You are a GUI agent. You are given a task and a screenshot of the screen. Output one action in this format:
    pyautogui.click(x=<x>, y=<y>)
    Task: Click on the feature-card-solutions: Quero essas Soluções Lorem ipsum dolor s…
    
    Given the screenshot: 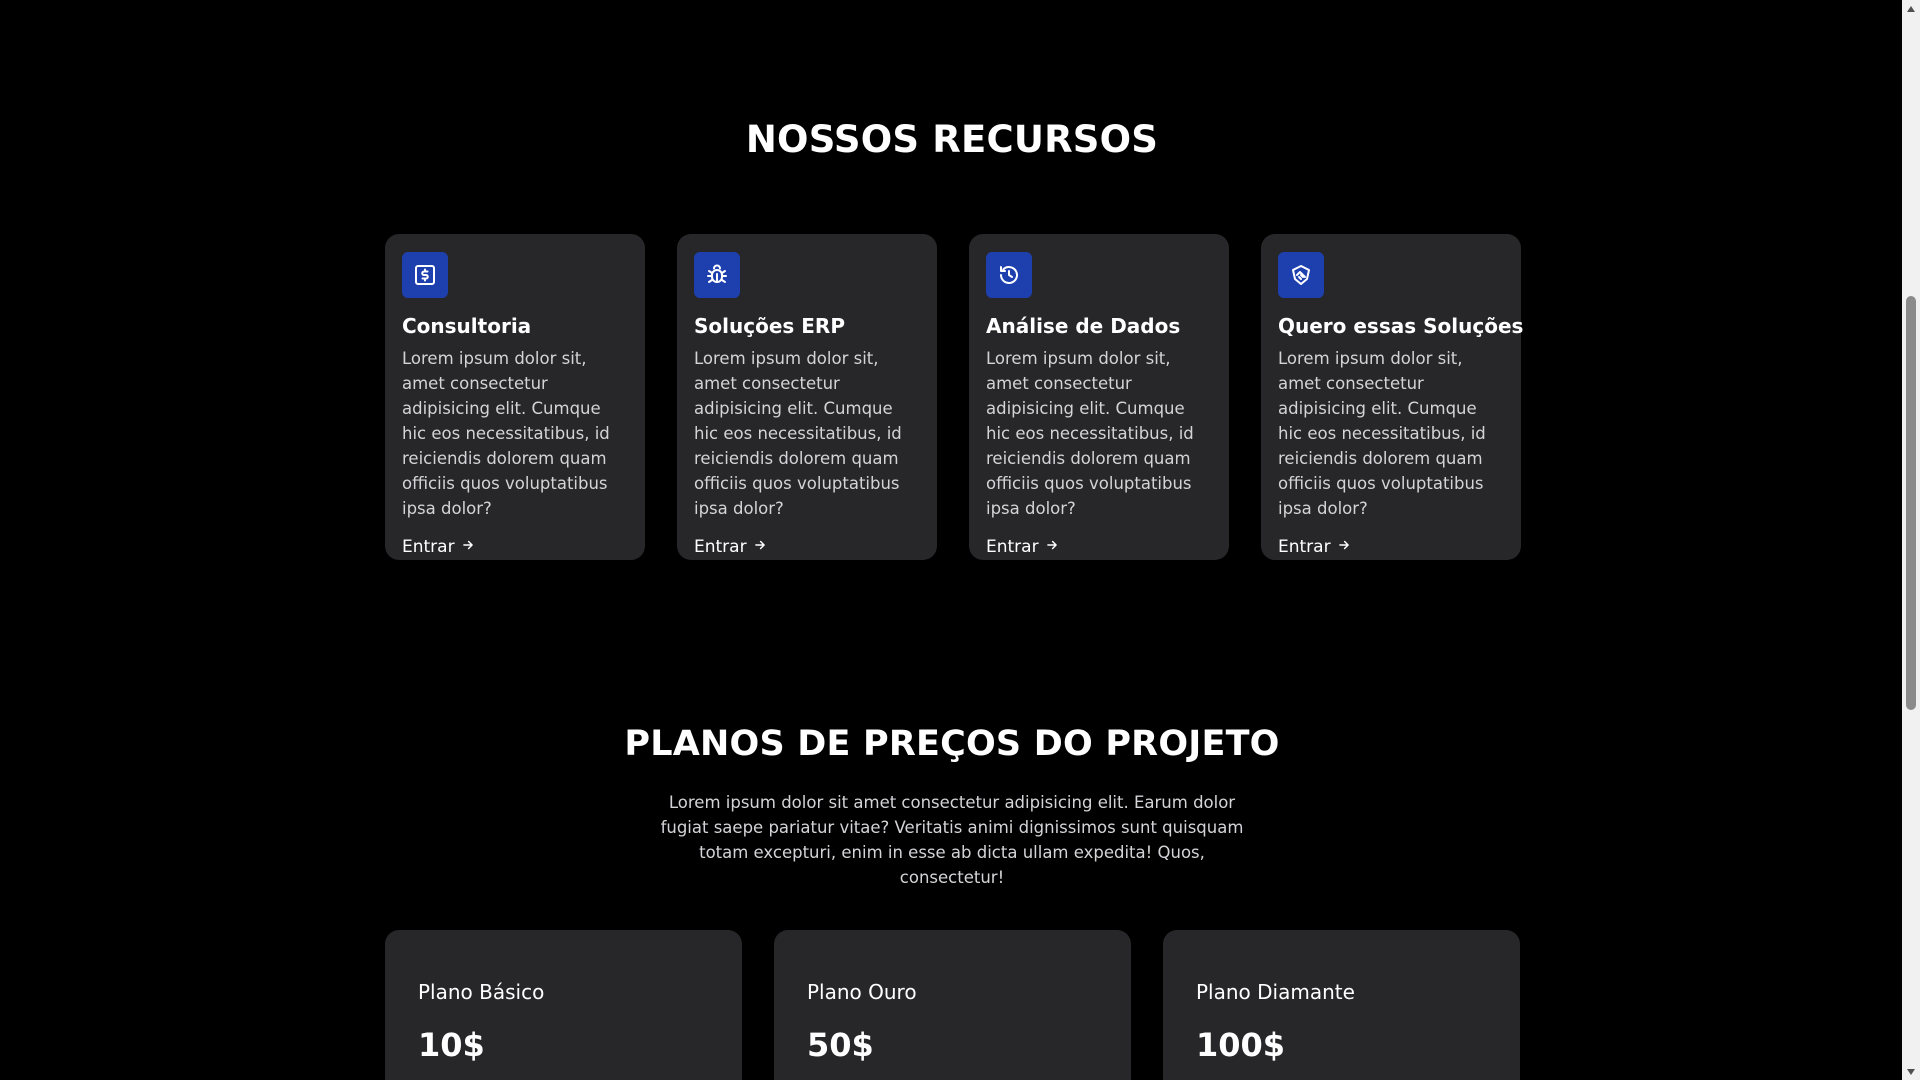 What is the action you would take?
    pyautogui.click(x=1392, y=397)
    